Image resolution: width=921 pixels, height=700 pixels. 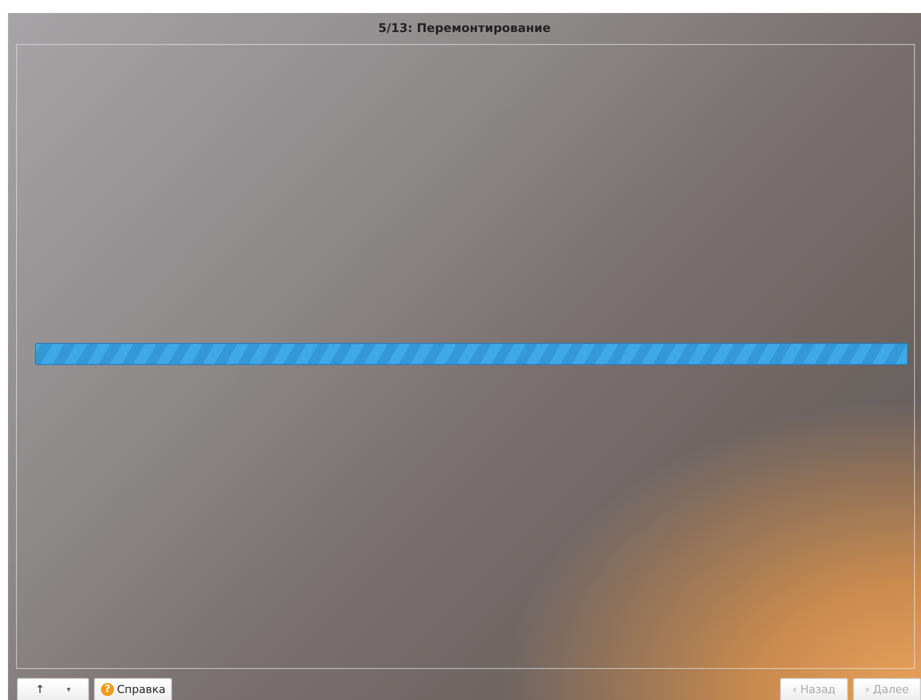 What do you see at coordinates (133, 689) in the screenshot?
I see `help-button: ? Справка` at bounding box center [133, 689].